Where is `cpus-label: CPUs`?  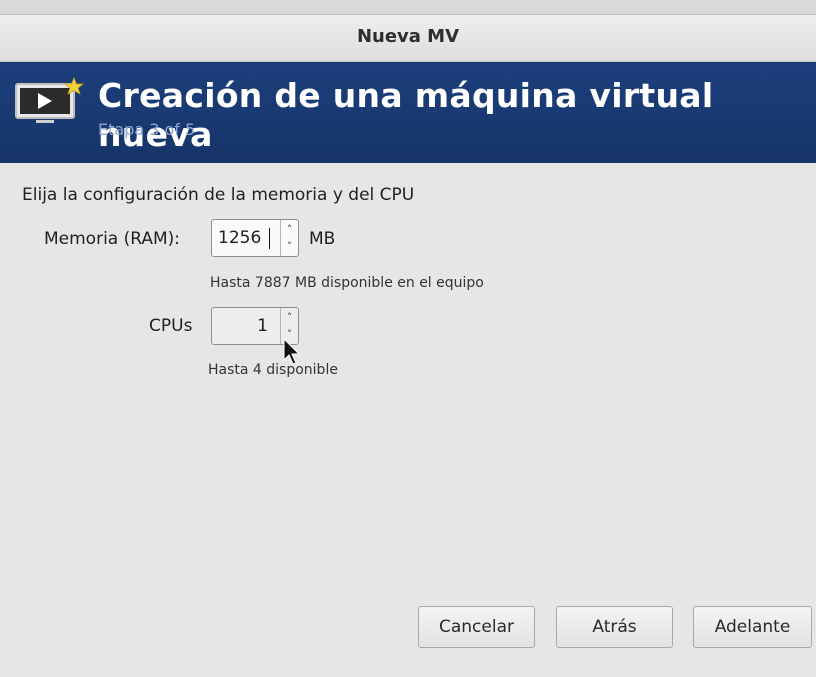
cpus-label: CPUs is located at coordinates (171, 326).